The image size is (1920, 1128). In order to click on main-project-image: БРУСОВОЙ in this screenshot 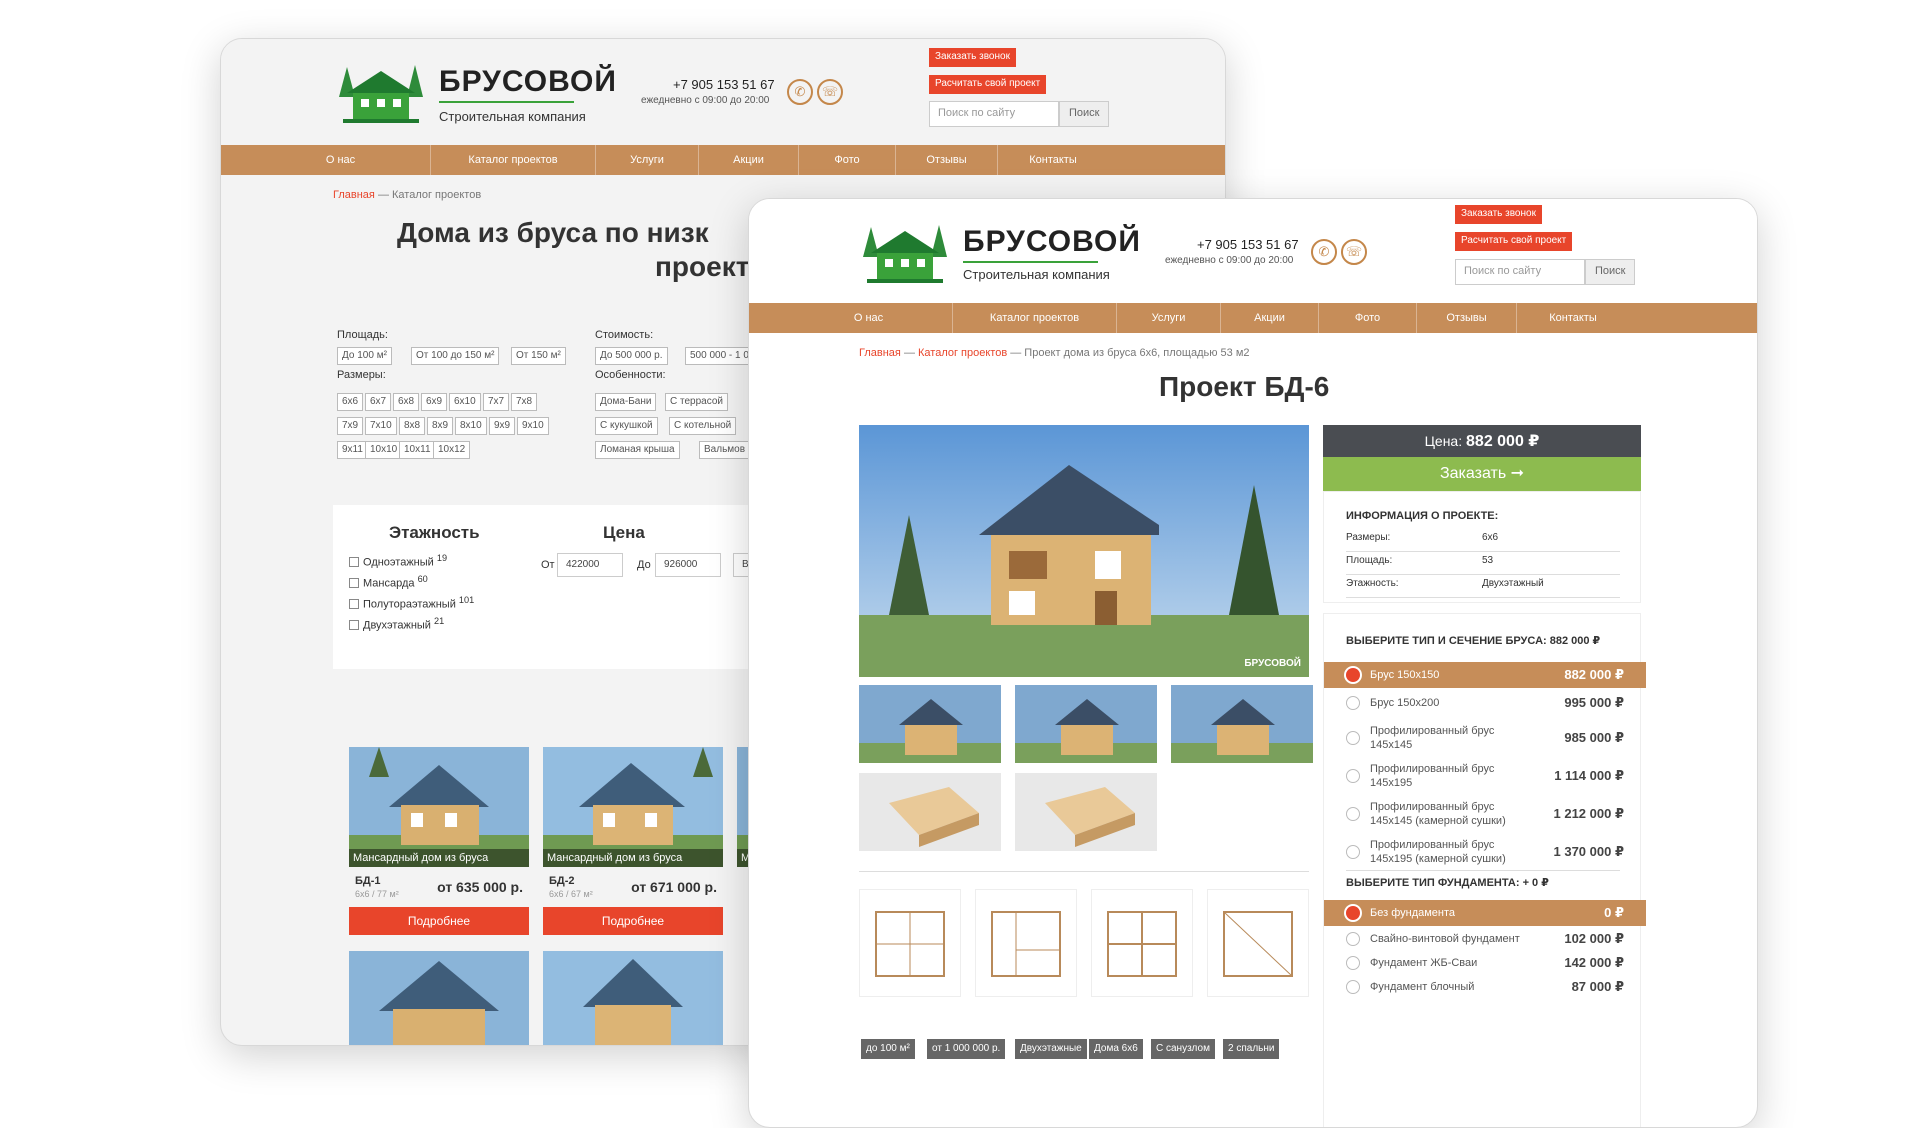, I will do `click(1084, 551)`.